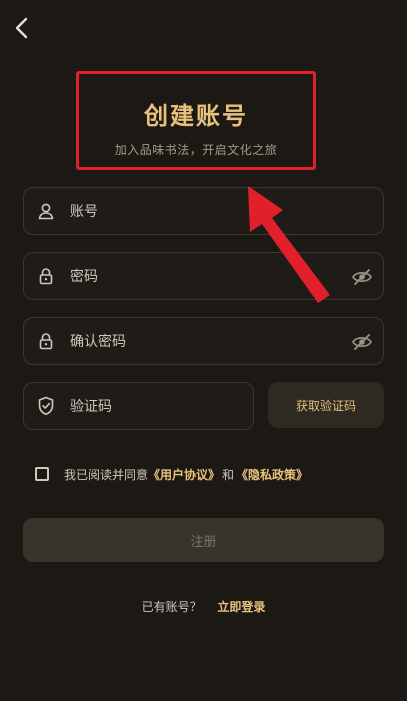  Describe the element at coordinates (84, 212) in the screenshot. I see `account-placeholder: 账号` at that location.